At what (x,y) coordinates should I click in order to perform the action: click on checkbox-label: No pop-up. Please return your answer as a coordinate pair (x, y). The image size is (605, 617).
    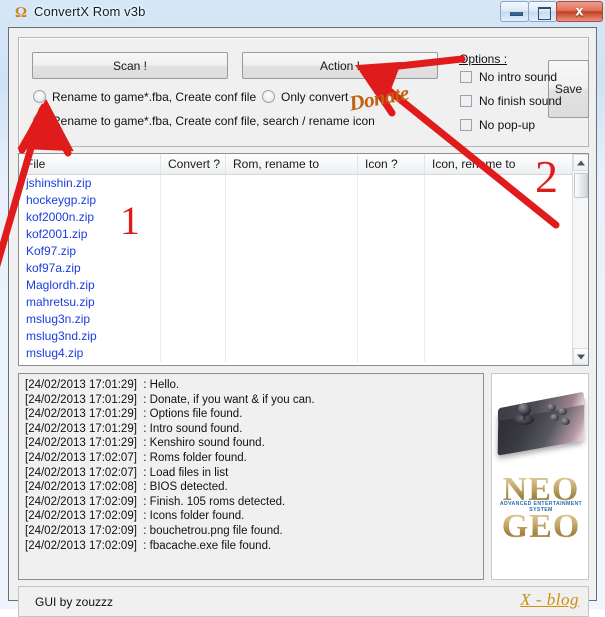
    Looking at the image, I should click on (507, 125).